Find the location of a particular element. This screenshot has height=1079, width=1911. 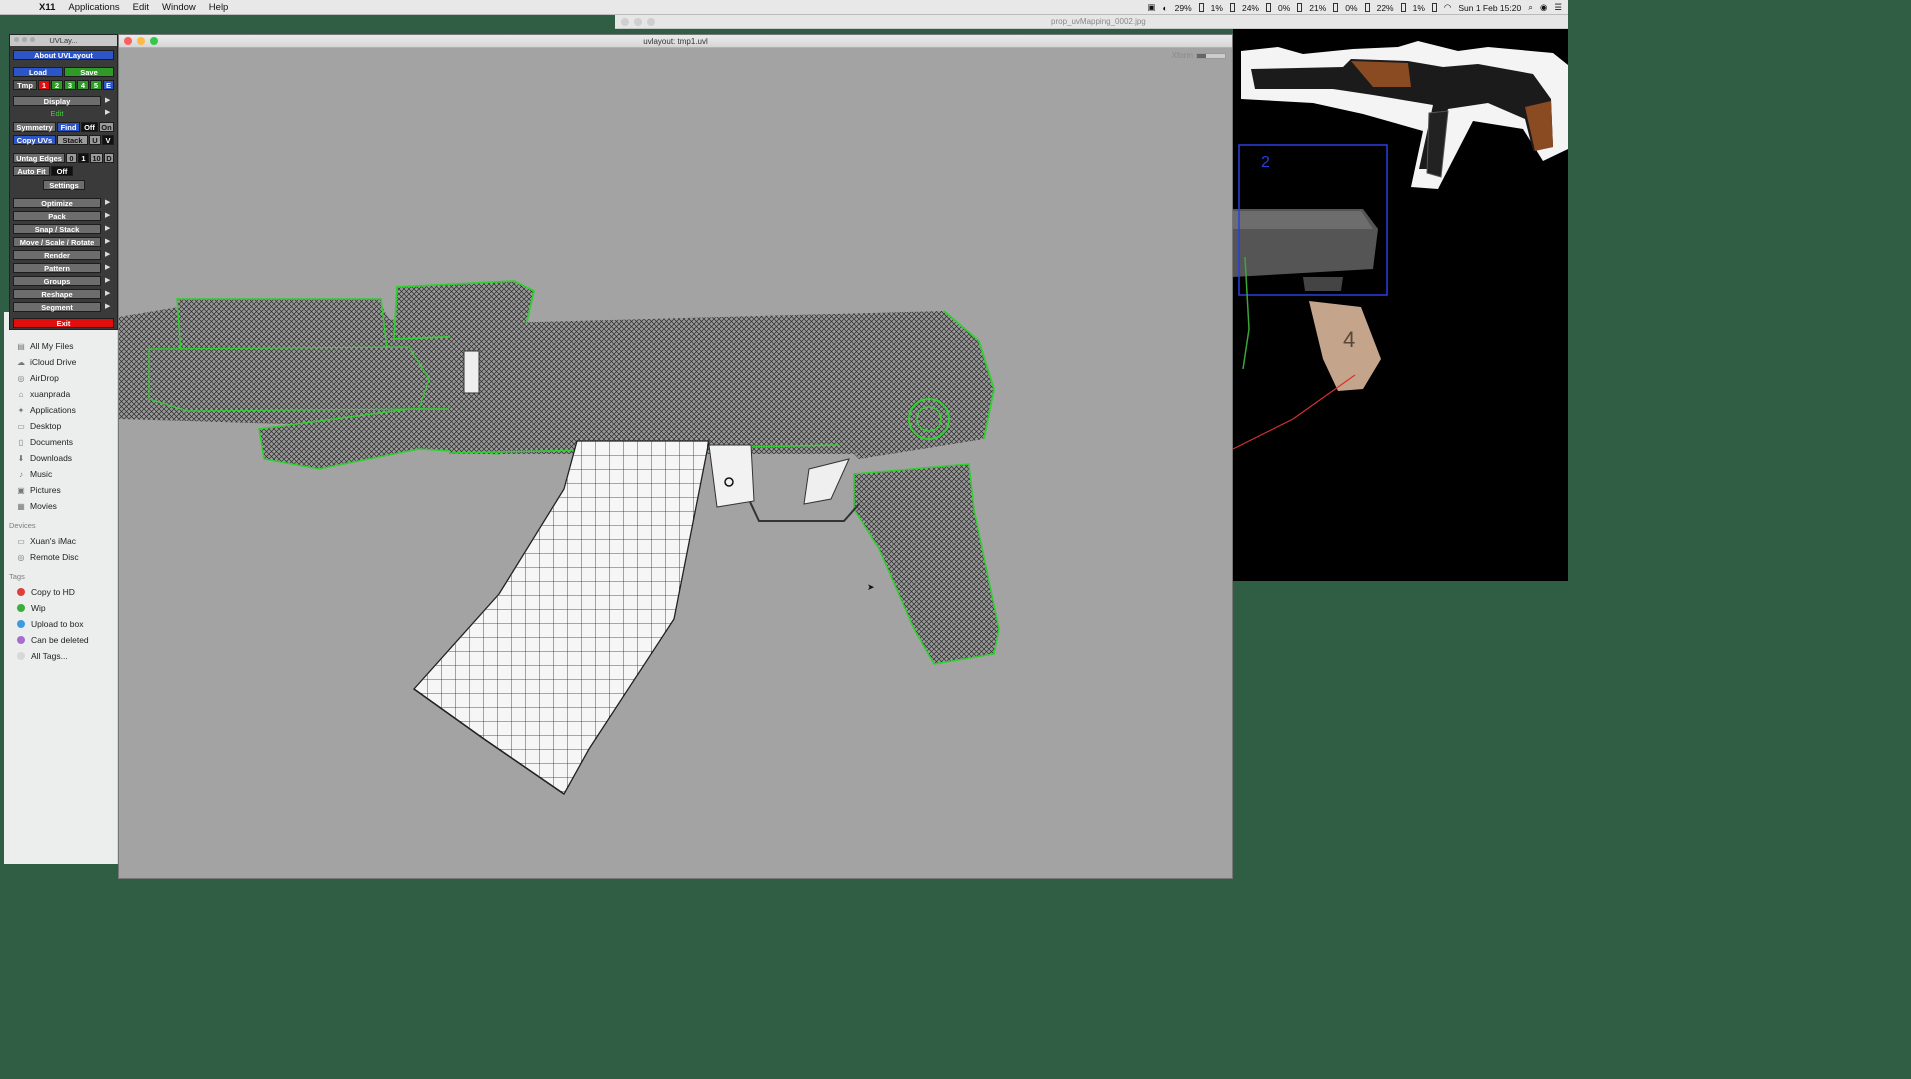

snap-stack-menu-button: Snap / Stack is located at coordinates (57, 229).